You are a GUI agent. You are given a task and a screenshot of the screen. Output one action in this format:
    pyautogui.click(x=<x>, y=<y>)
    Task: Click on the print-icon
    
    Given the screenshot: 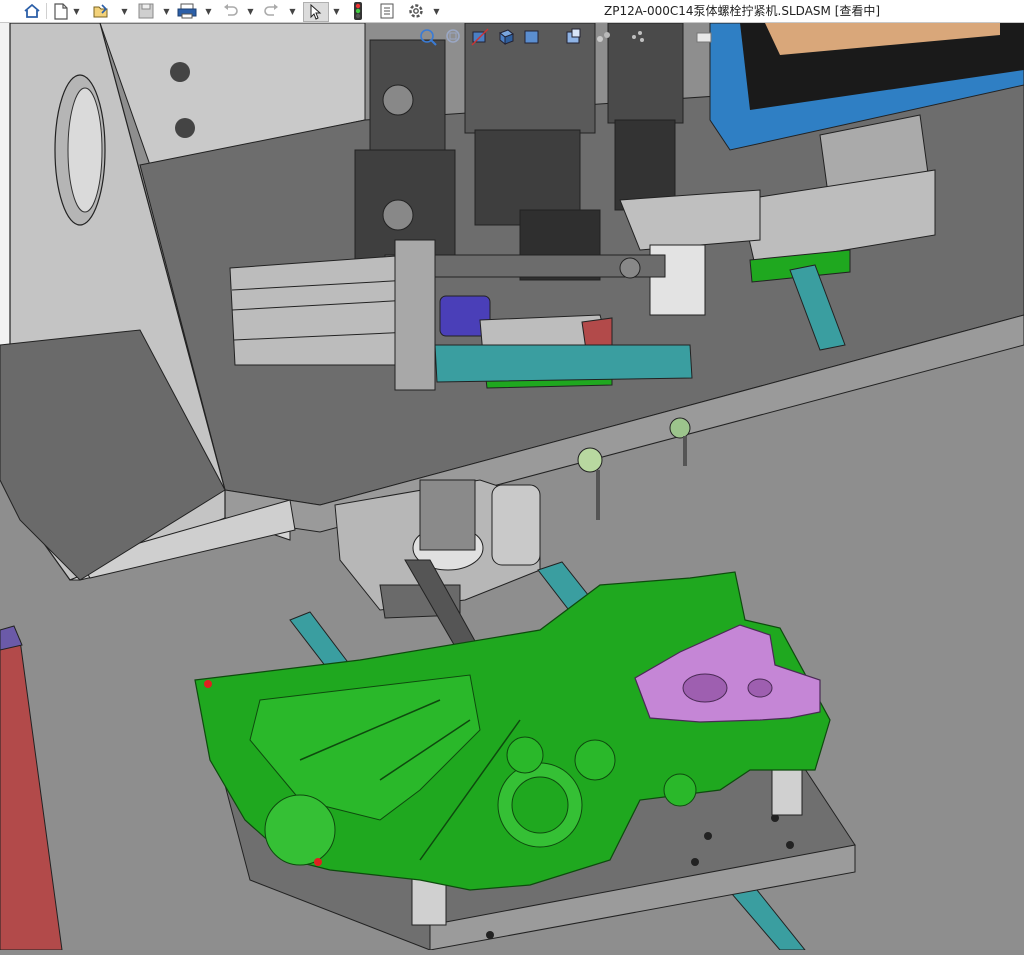 What is the action you would take?
    pyautogui.click(x=187, y=11)
    